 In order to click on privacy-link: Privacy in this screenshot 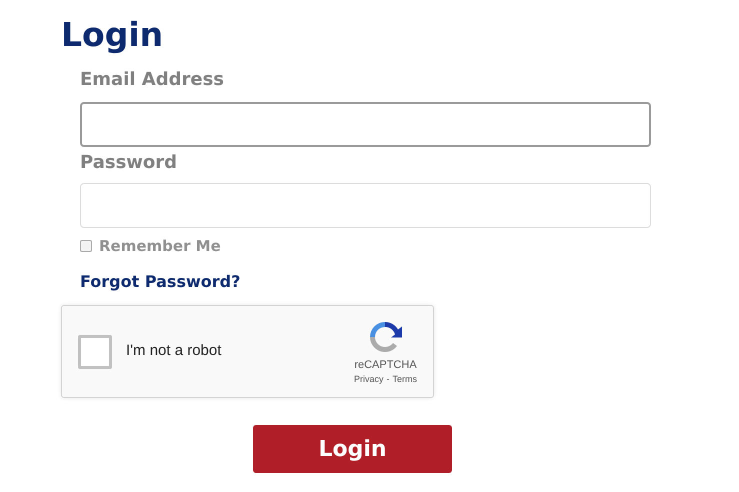, I will do `click(369, 379)`.